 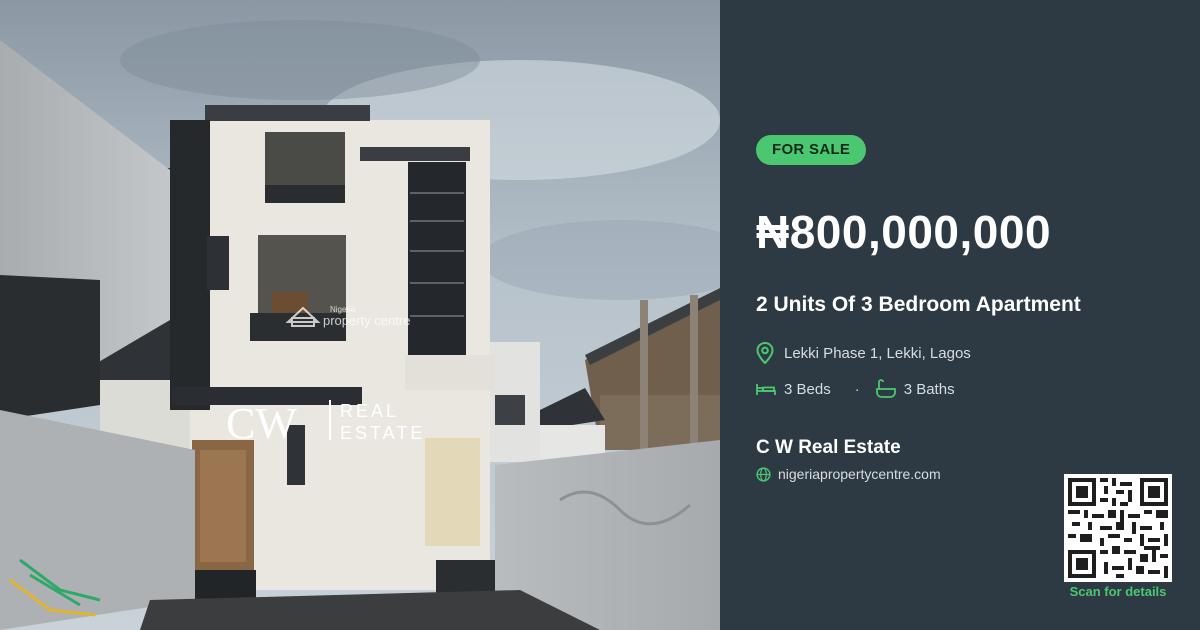 I want to click on website-link: nigeriapropertycentre.com, so click(x=859, y=474).